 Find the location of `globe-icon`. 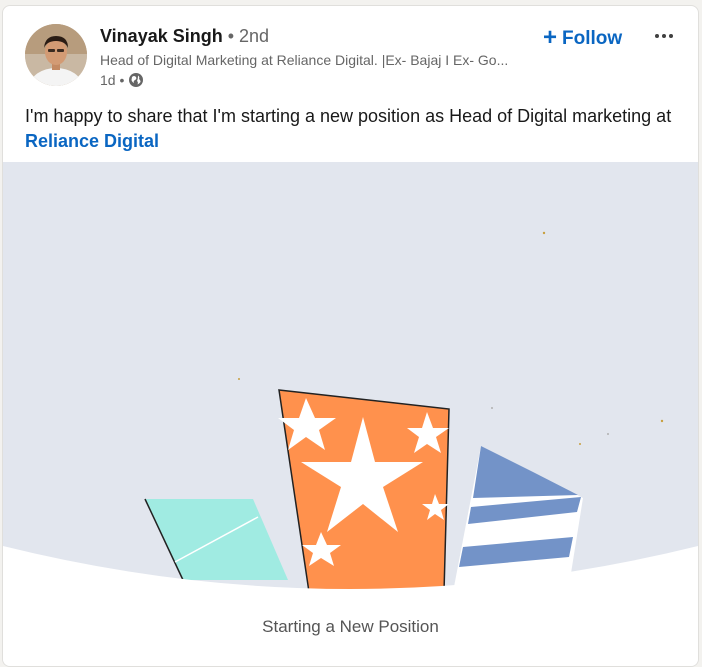

globe-icon is located at coordinates (136, 80).